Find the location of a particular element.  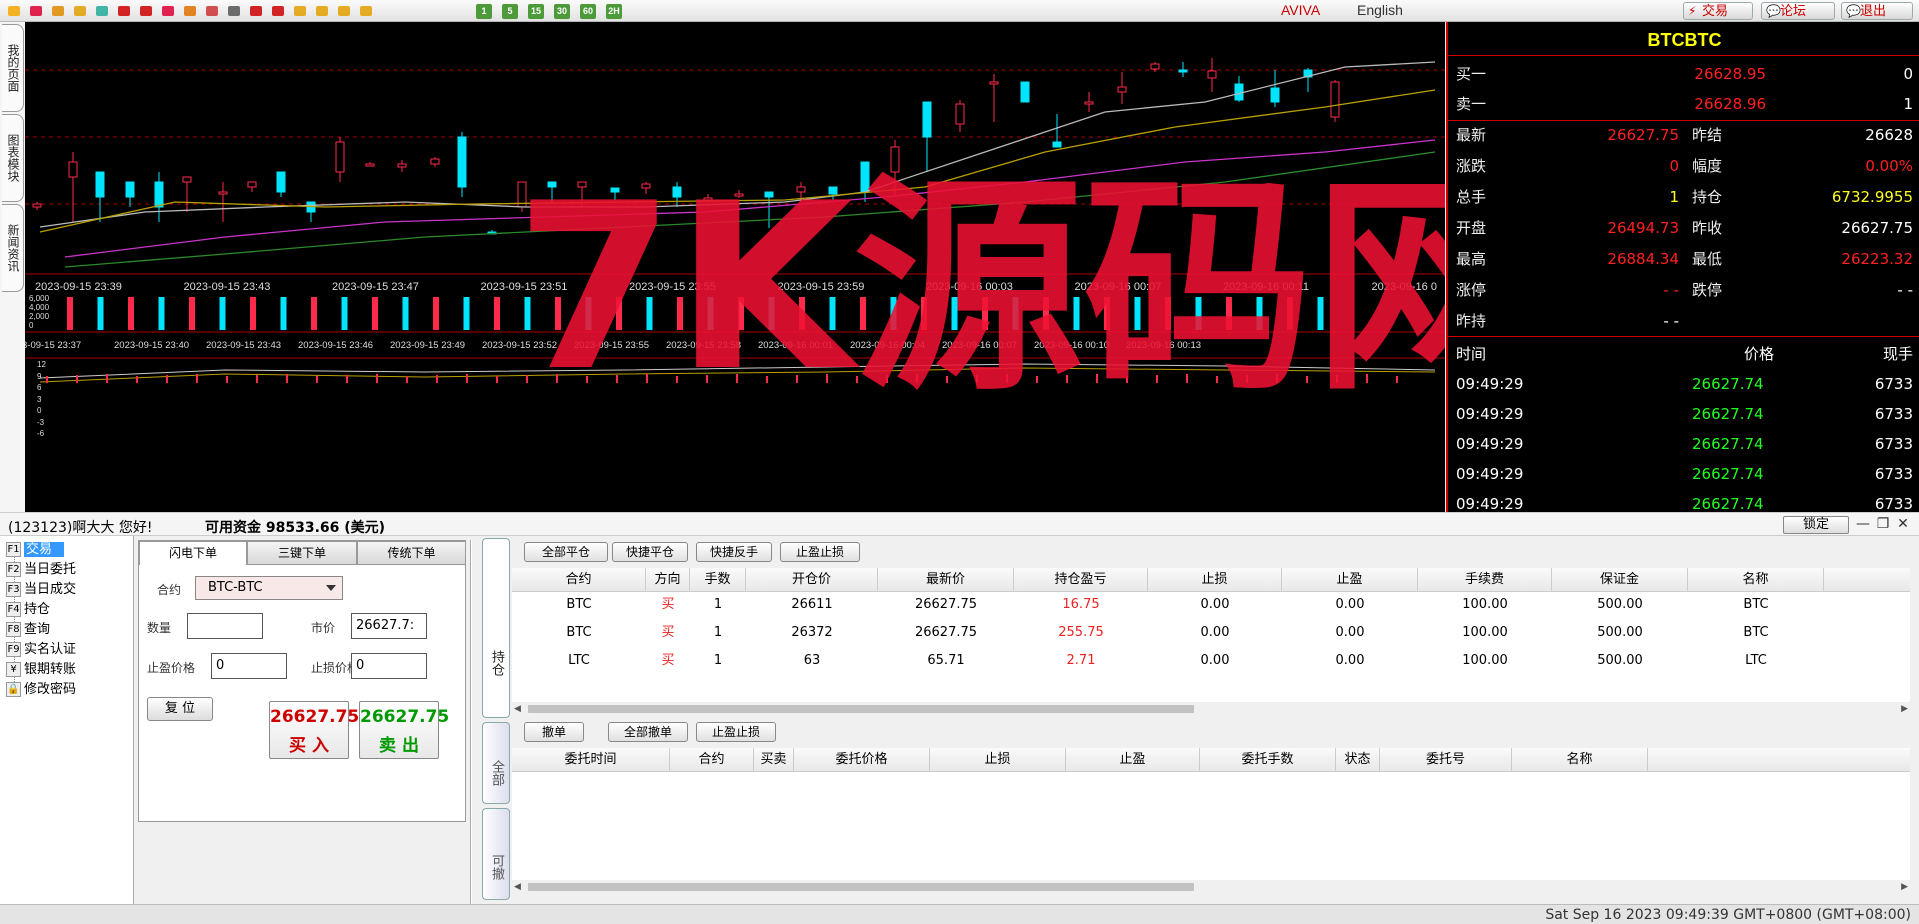

tab-all-orders: 全部 is located at coordinates (496, 763).